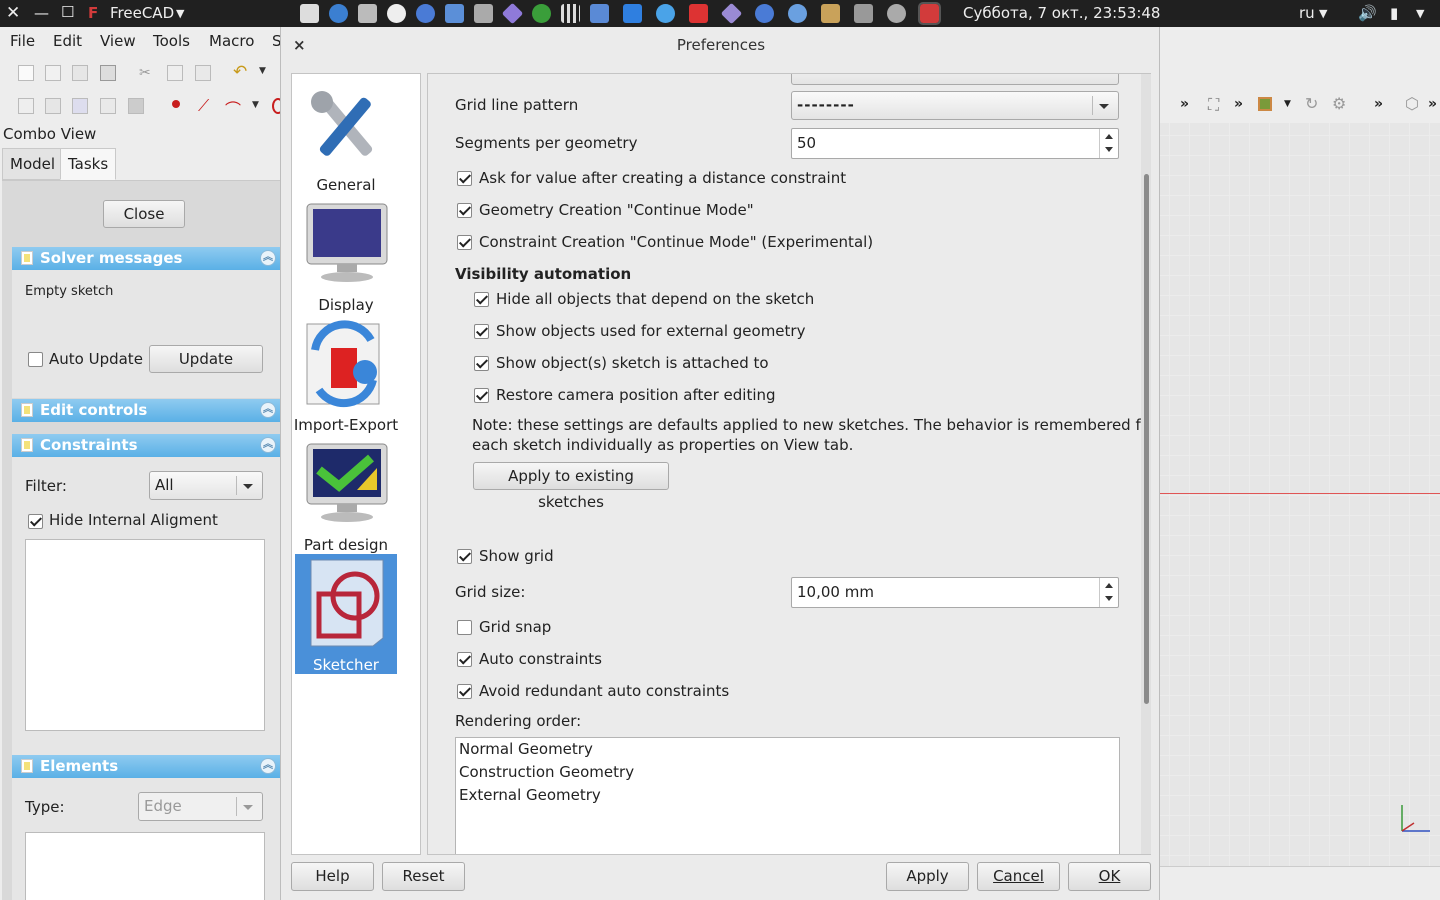  What do you see at coordinates (464, 659) in the screenshot?
I see `auto-constraints-checkbox` at bounding box center [464, 659].